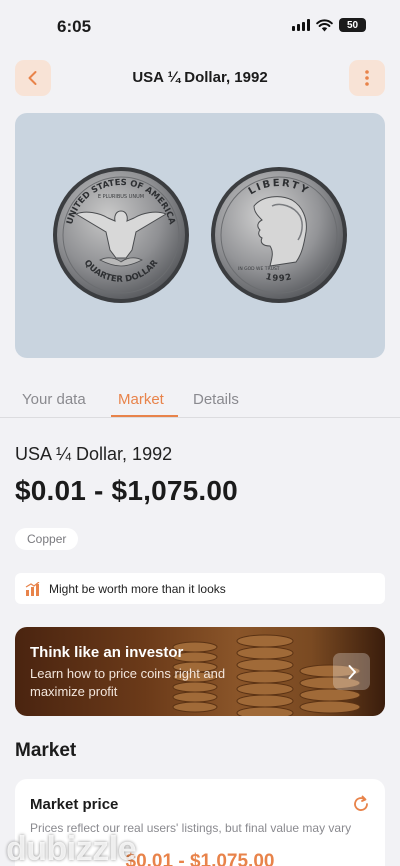 The image size is (400, 866). Describe the element at coordinates (361, 804) in the screenshot. I see `refresh-icon` at that location.